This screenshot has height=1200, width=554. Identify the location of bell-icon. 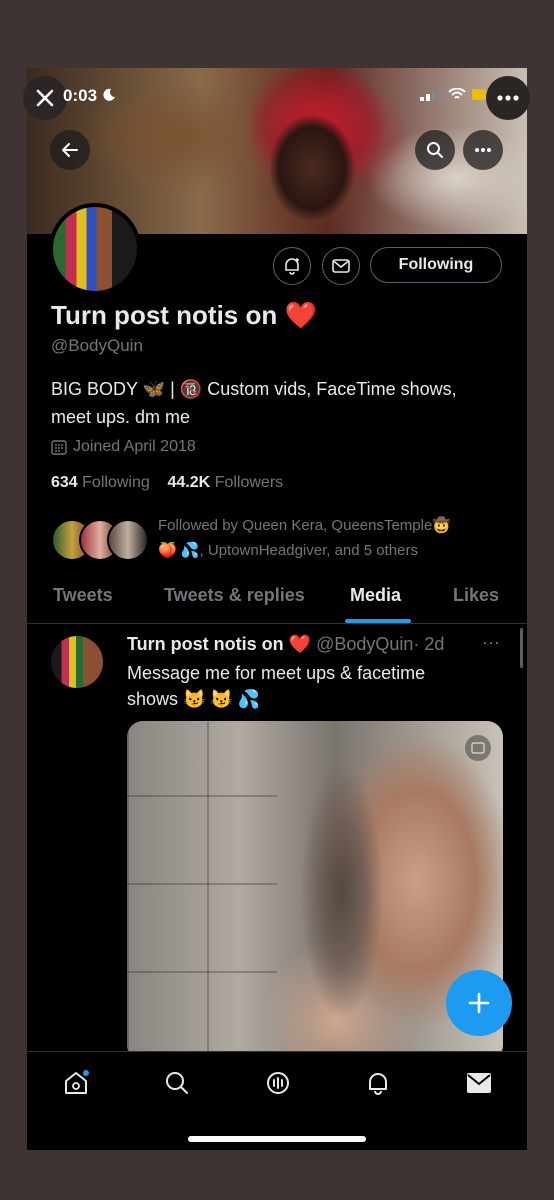
(378, 1084).